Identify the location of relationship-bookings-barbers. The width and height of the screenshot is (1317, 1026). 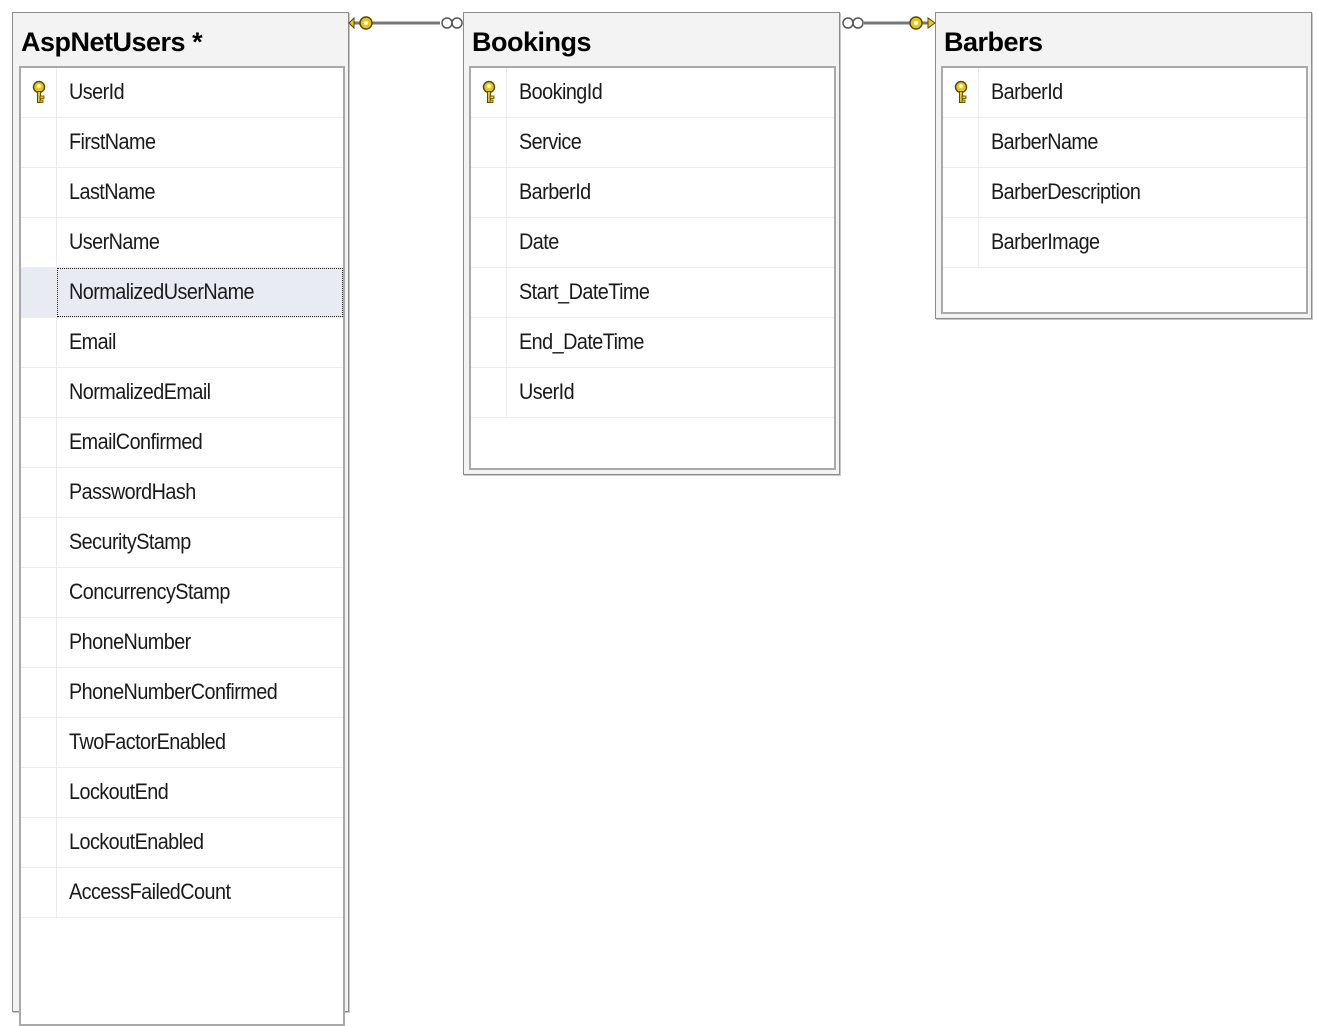
(888, 22).